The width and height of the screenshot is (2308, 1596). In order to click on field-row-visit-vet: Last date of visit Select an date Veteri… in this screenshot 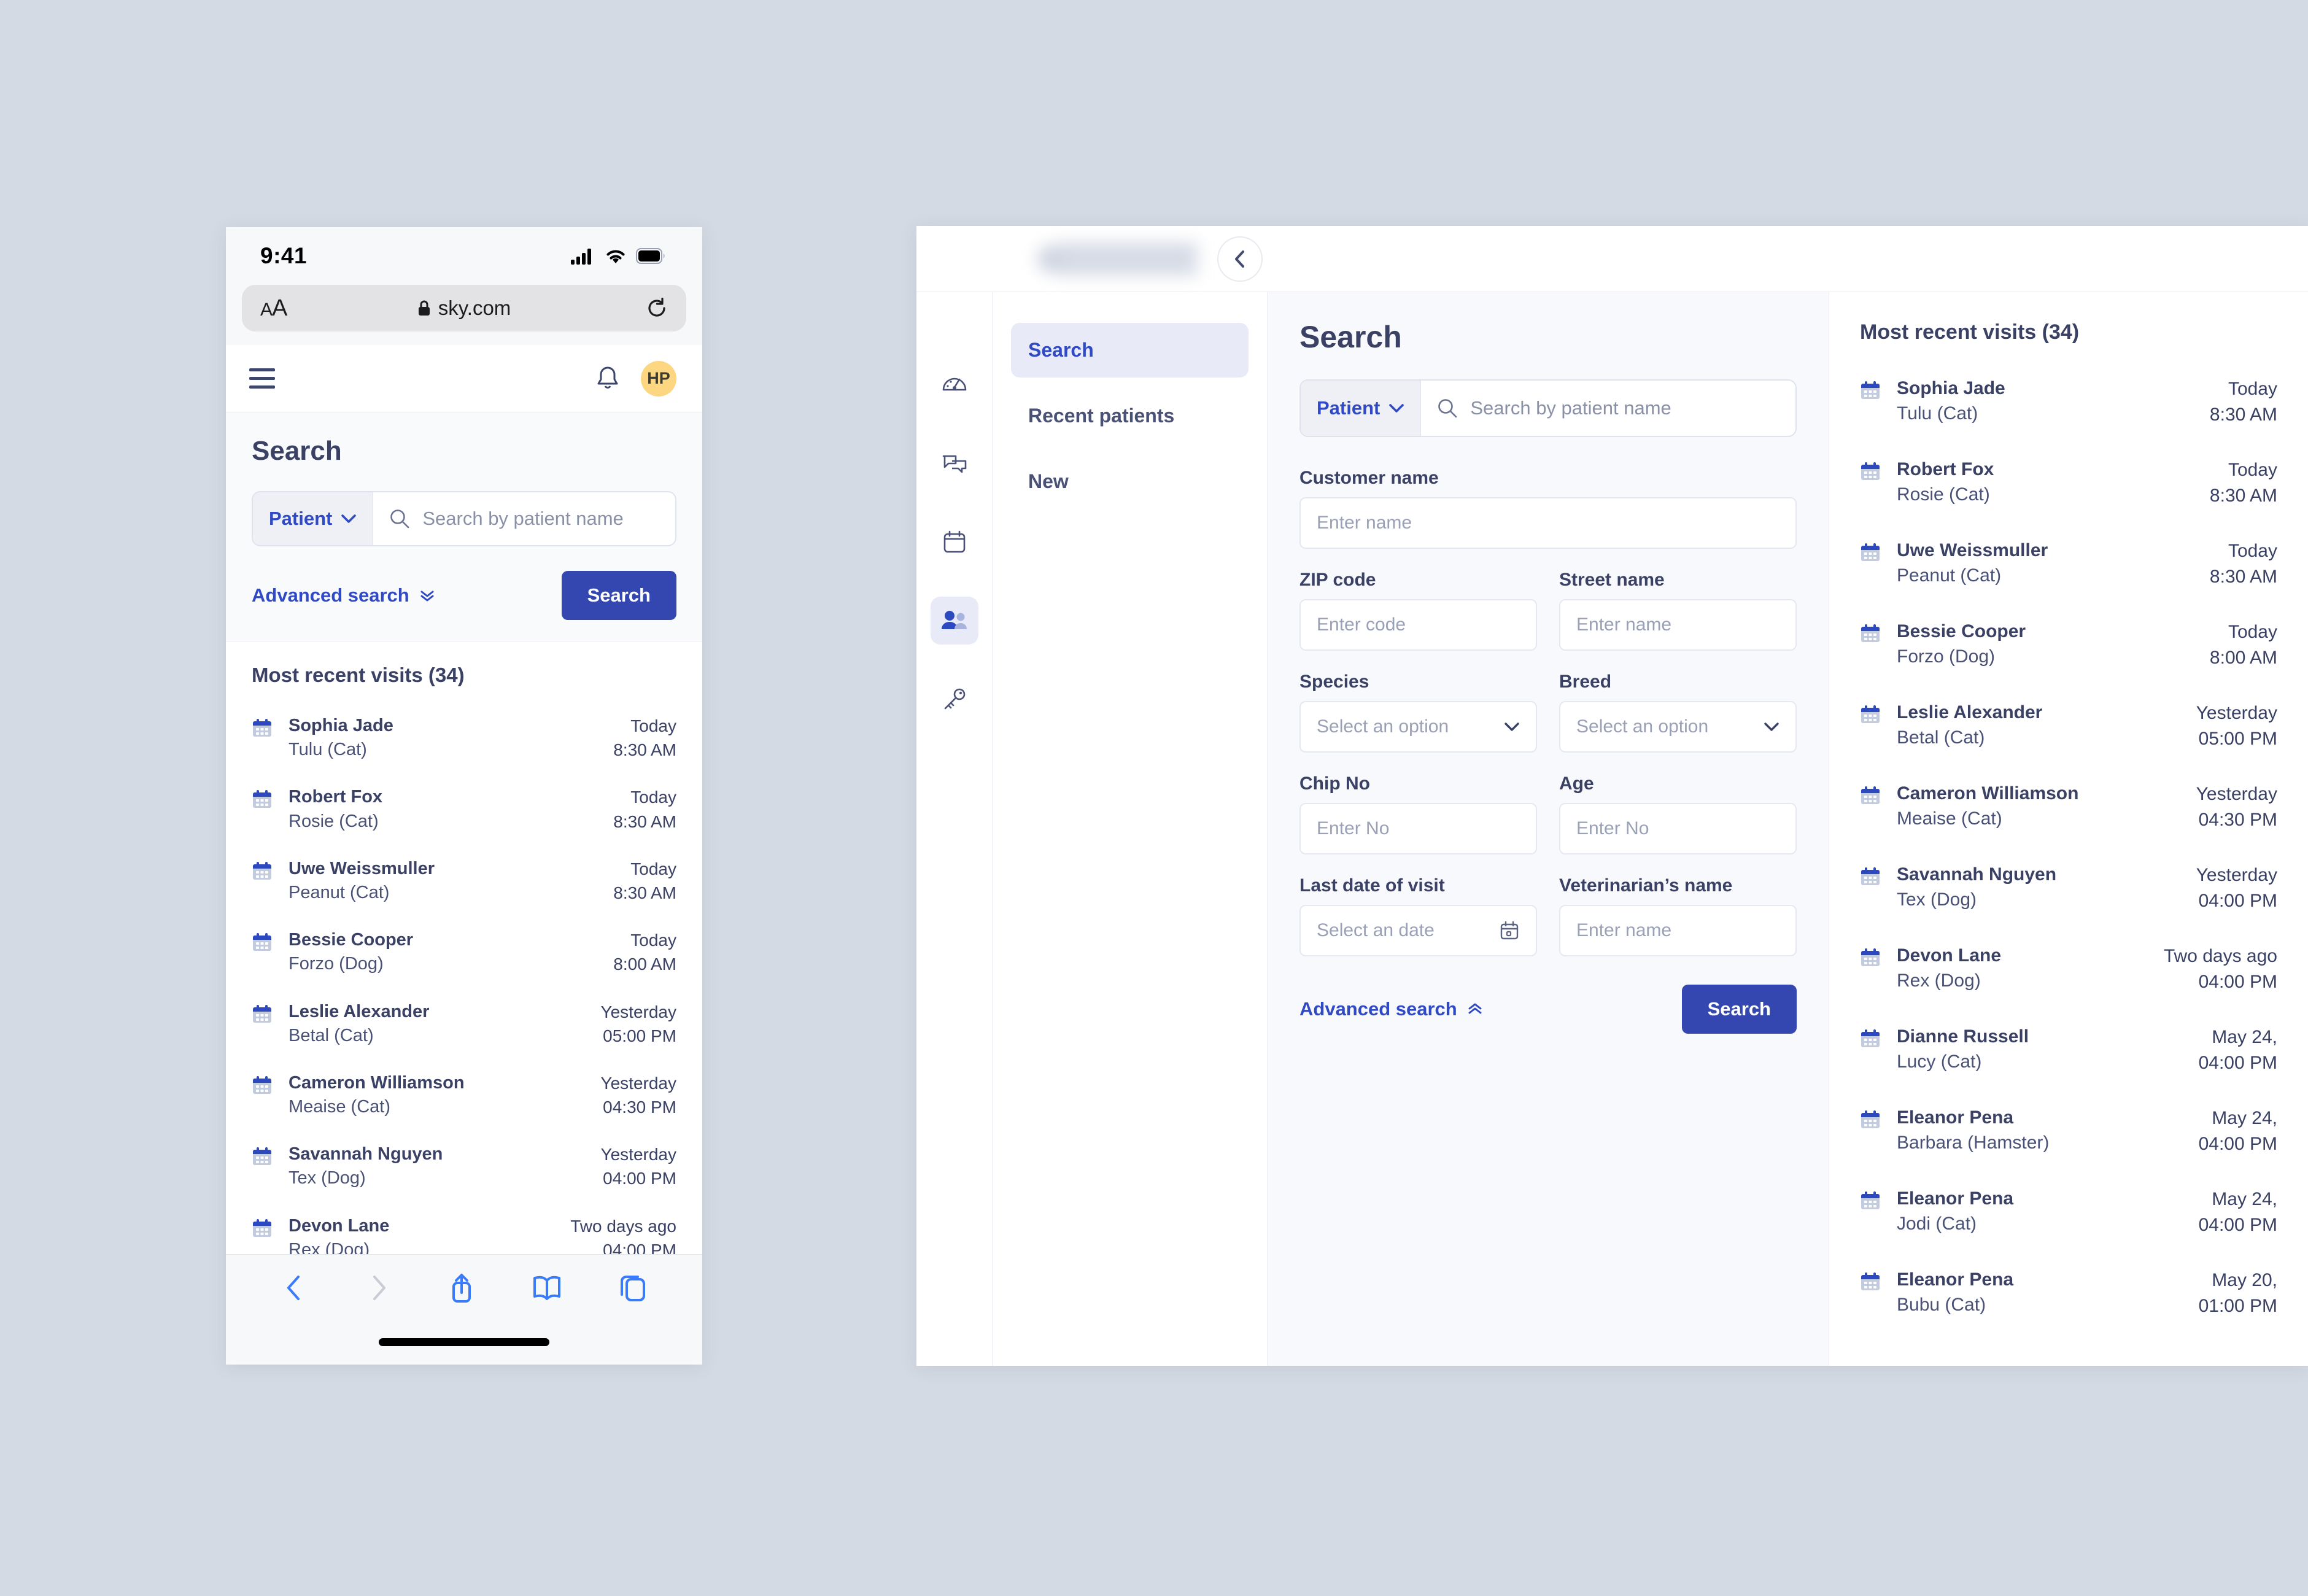, I will do `click(1548, 915)`.